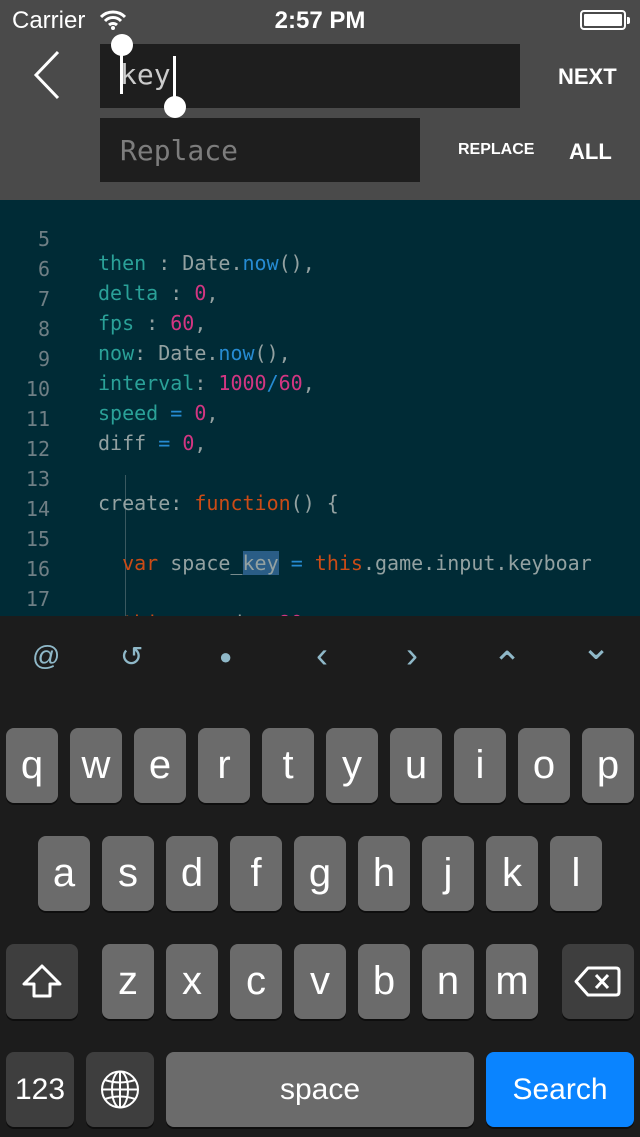 Image resolution: width=640 pixels, height=1137 pixels. What do you see at coordinates (512, 981) in the screenshot?
I see `key-m: m` at bounding box center [512, 981].